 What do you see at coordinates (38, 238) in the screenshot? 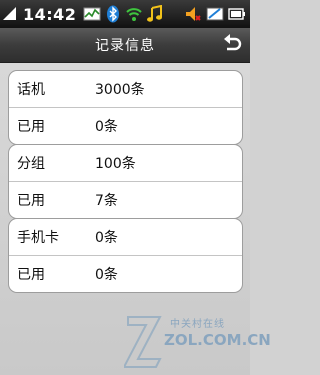
I see `row-label: 手机卡` at bounding box center [38, 238].